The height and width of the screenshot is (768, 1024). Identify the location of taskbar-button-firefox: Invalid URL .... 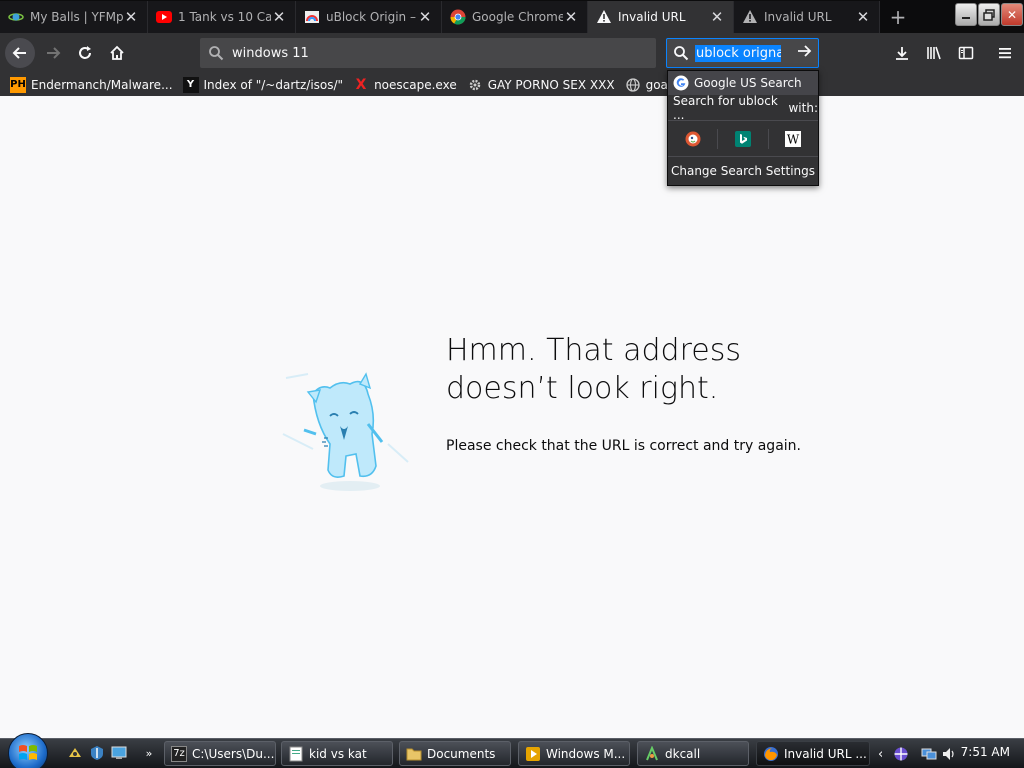
(813, 753).